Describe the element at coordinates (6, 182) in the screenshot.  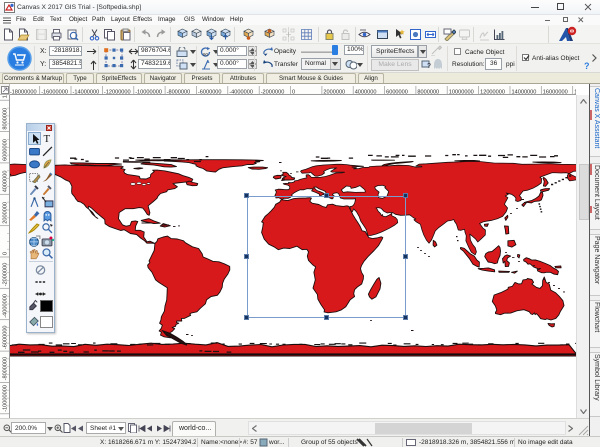
I see `svg-text: 4000000` at that location.